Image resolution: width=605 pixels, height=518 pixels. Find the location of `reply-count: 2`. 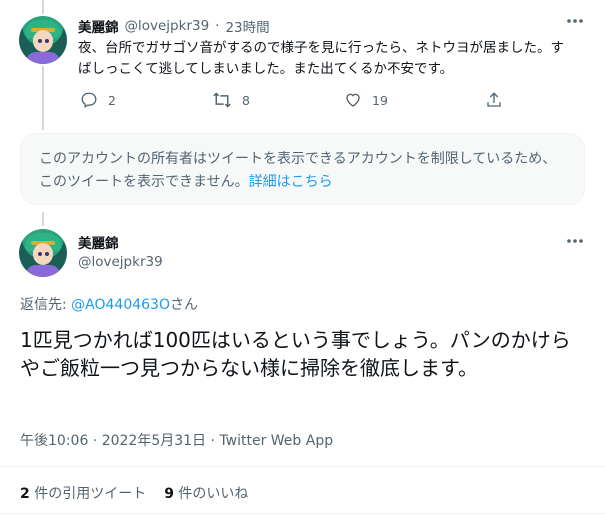

reply-count: 2 is located at coordinates (112, 100).